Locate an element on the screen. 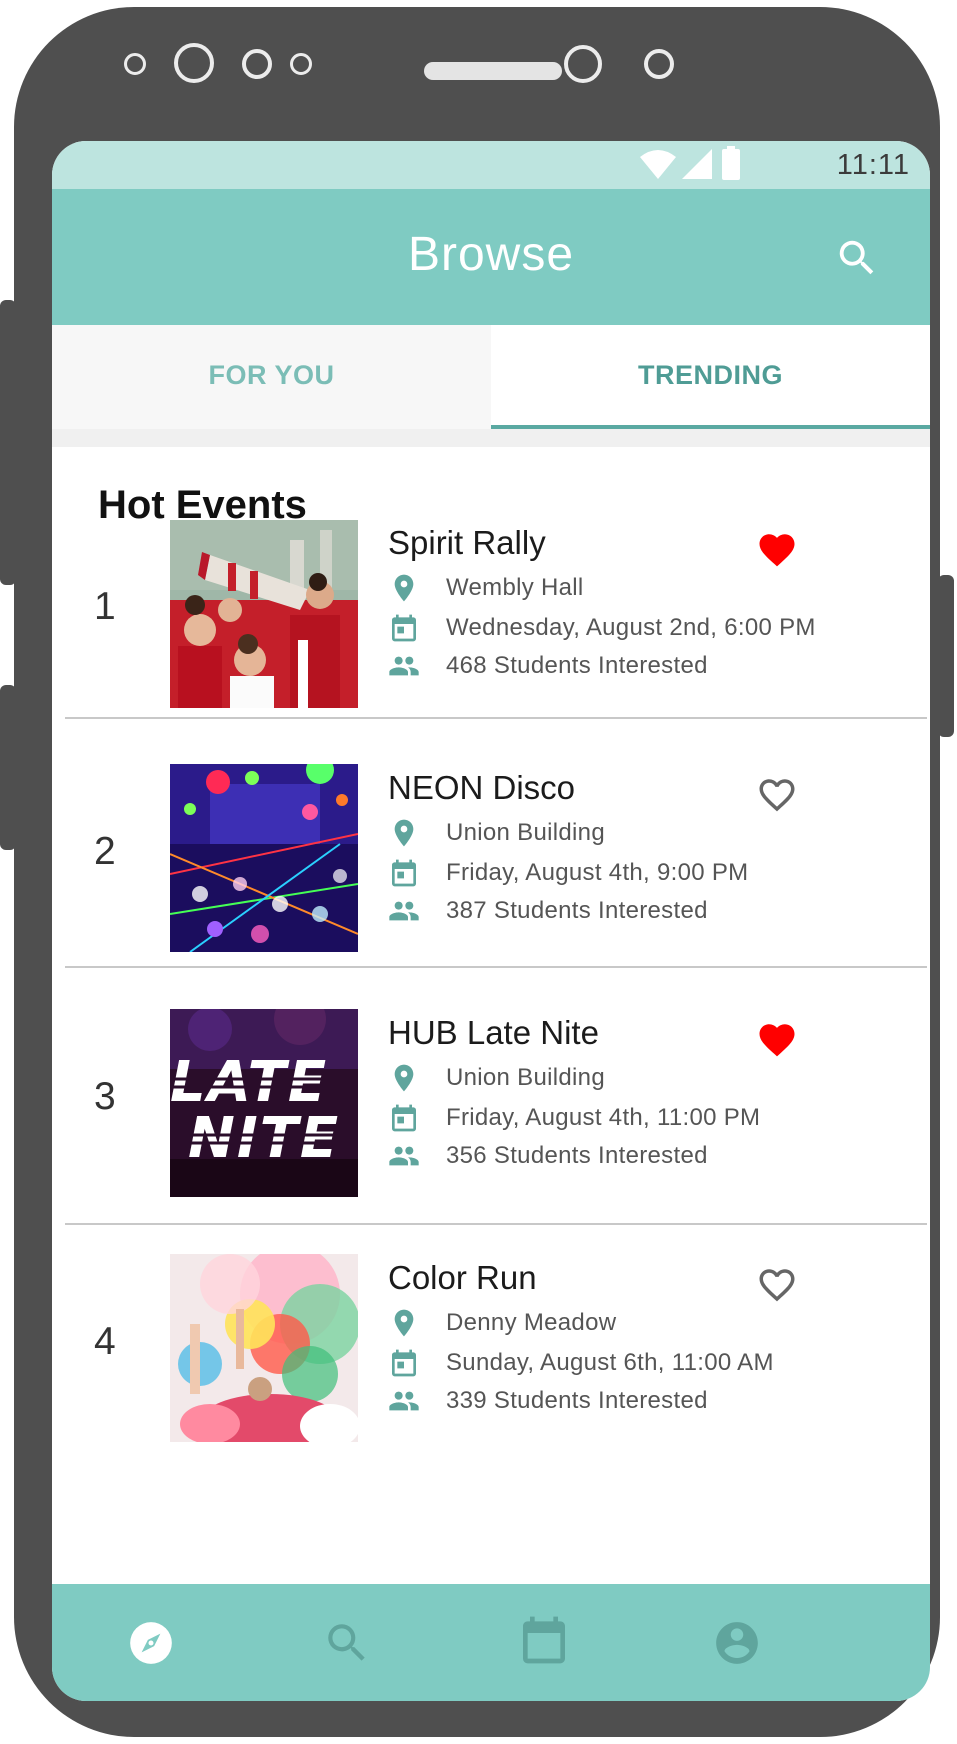 This screenshot has width=957, height=1744. event-location-text: Wembly Hall is located at coordinates (515, 587).